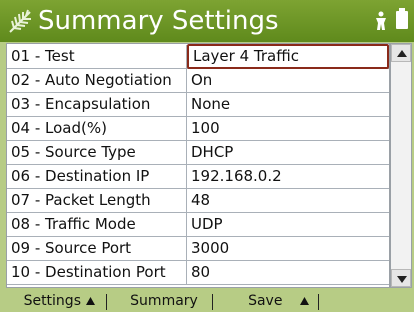 Image resolution: width=414 pixels, height=312 pixels. Describe the element at coordinates (381, 20) in the screenshot. I see `person-icon` at that location.